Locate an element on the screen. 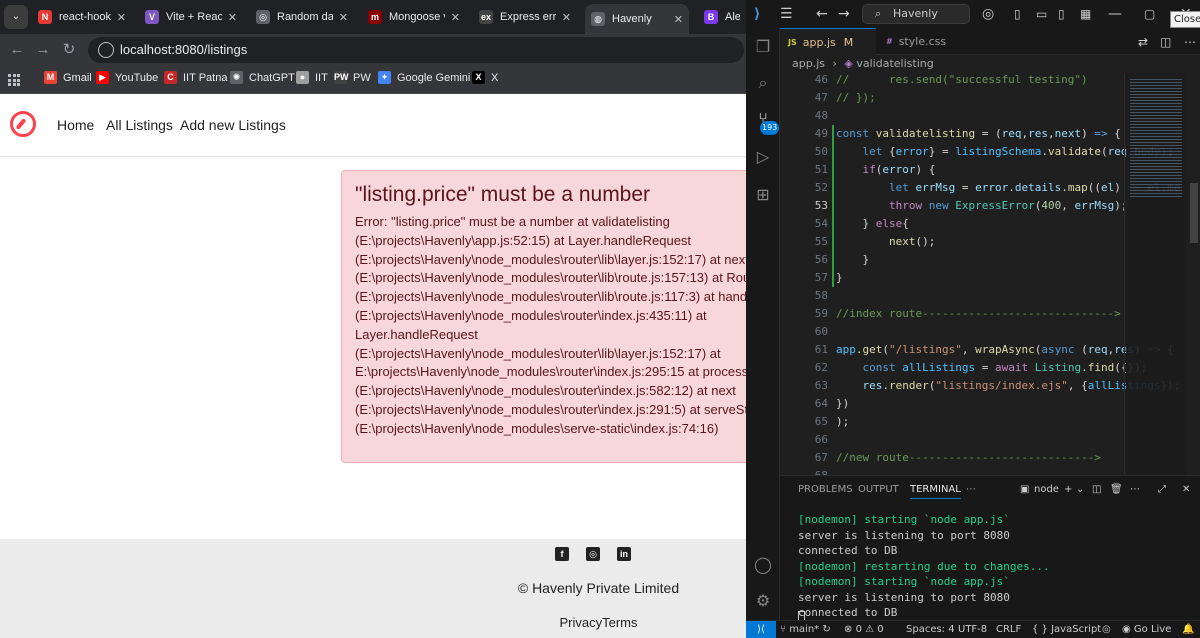  customize-layout-icon: ▦ is located at coordinates (1085, 14).